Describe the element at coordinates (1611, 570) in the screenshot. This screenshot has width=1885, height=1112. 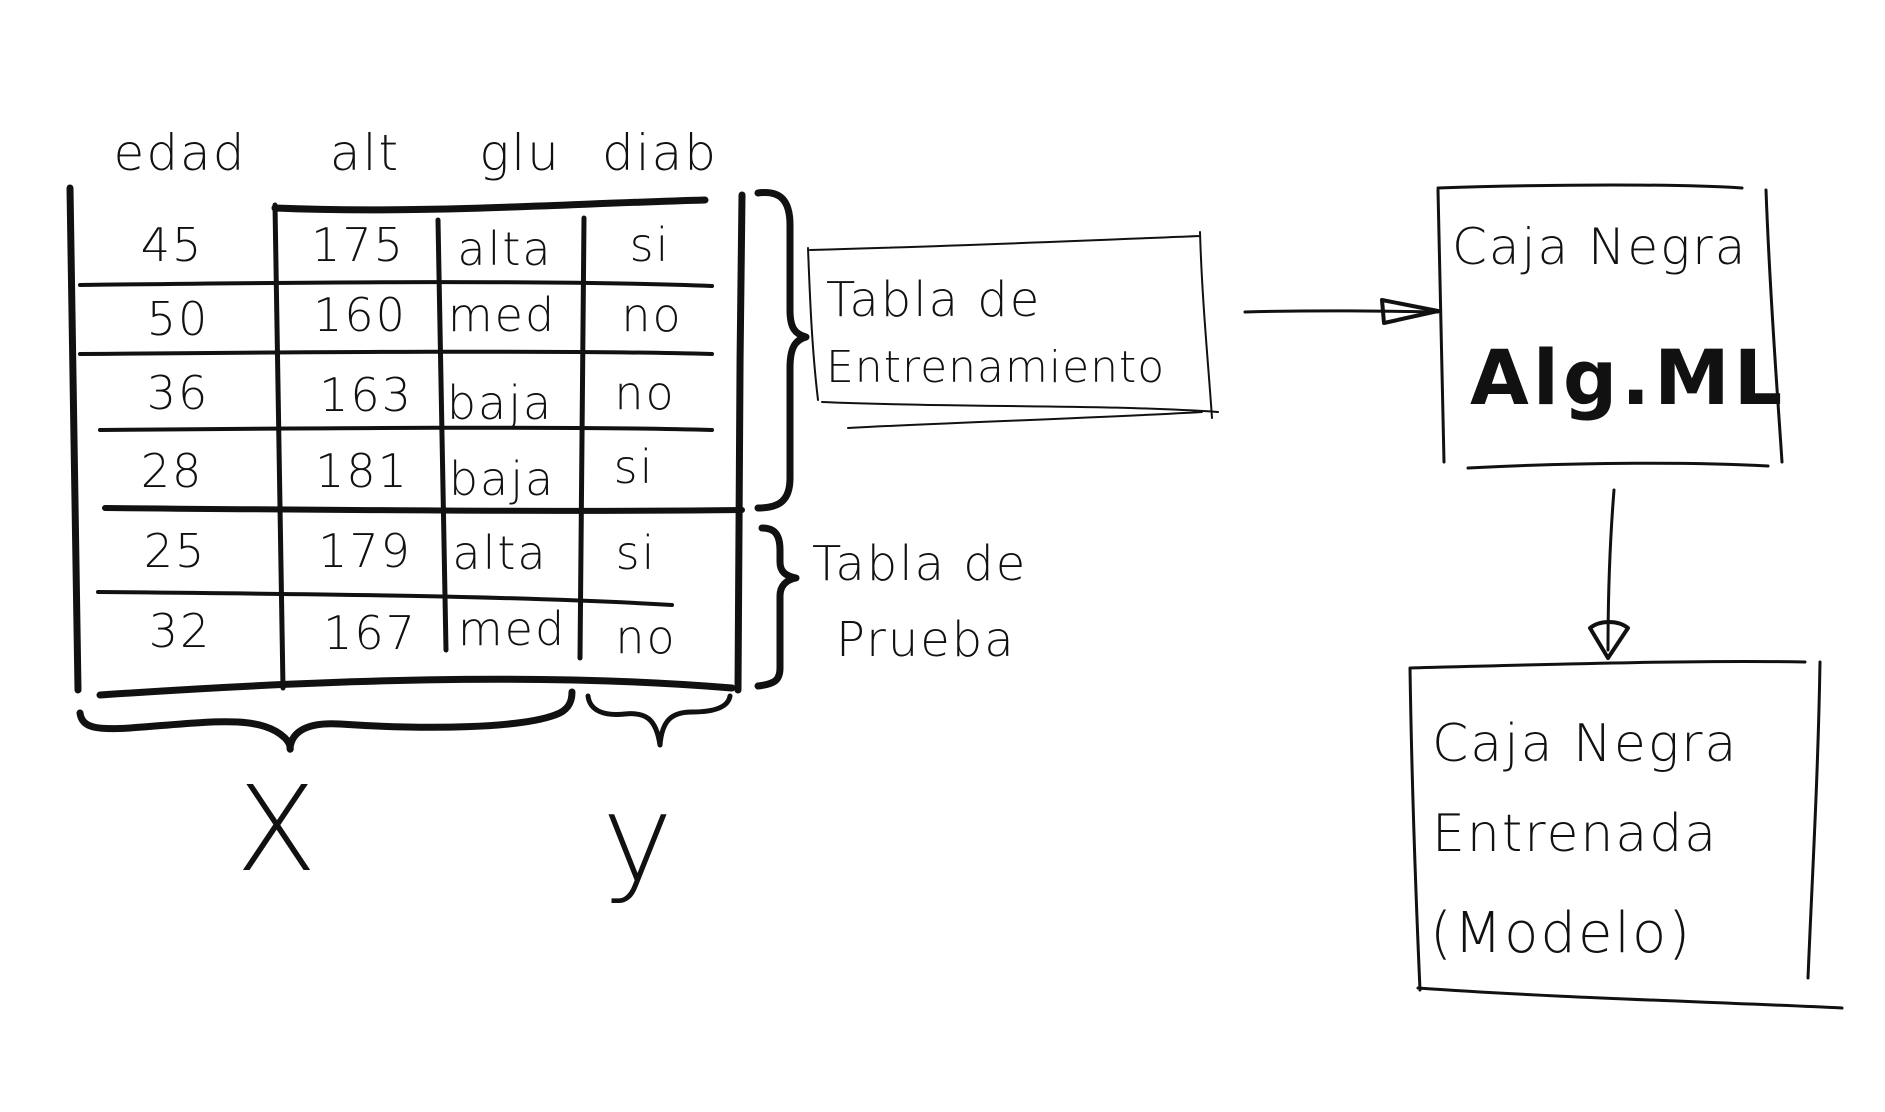
I see `arrow-to-model-shaft` at that location.